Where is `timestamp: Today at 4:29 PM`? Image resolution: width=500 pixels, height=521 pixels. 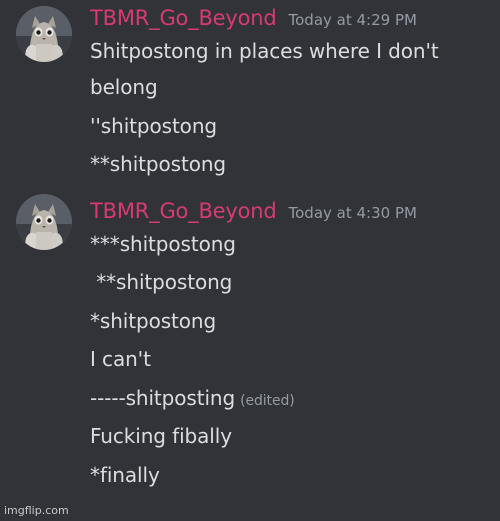
timestamp: Today at 4:29 PM is located at coordinates (353, 20).